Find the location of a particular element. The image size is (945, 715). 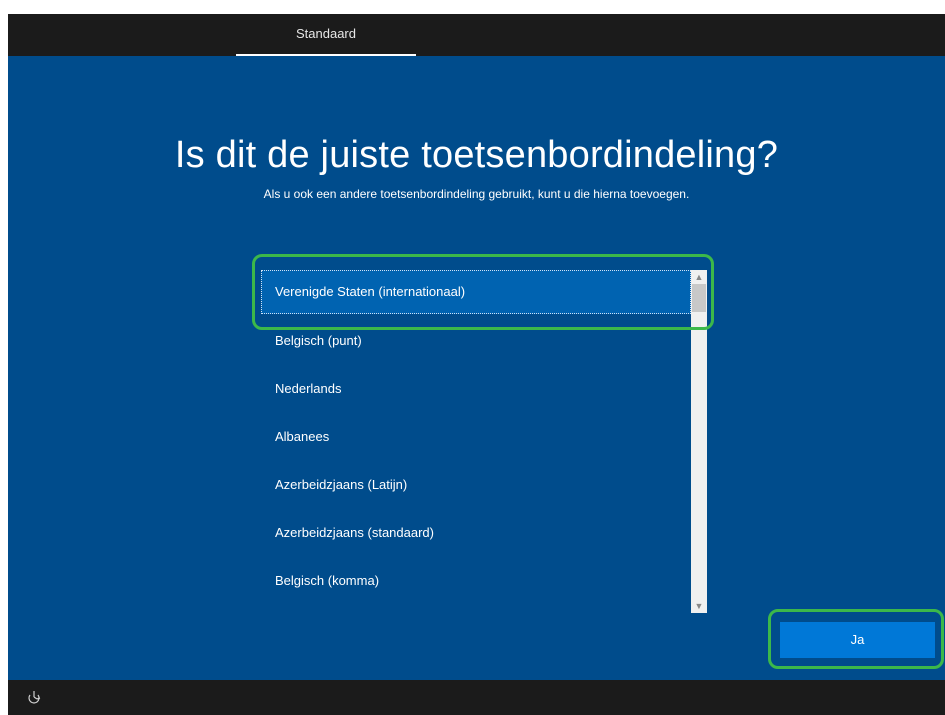

list-item: Belgisch (komma) is located at coordinates (476, 581).